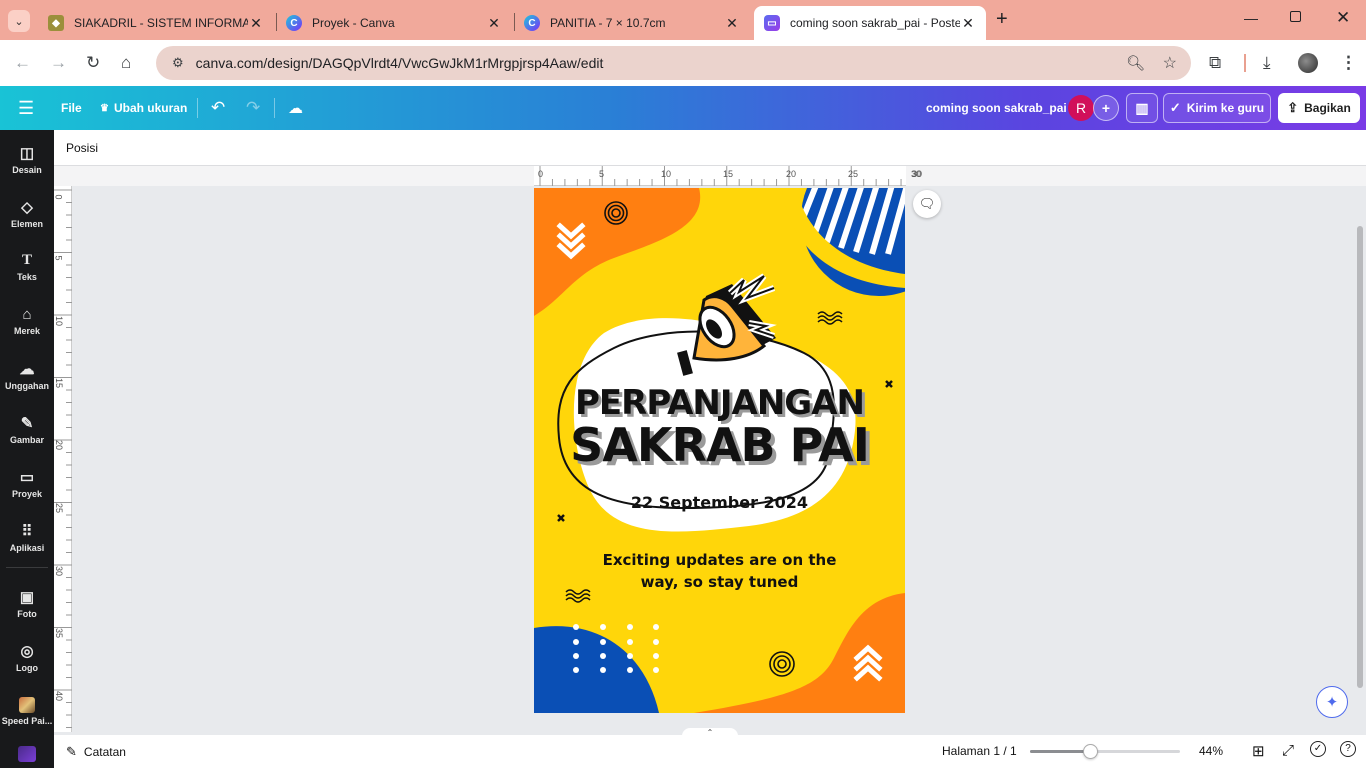 This screenshot has width=1366, height=768. Describe the element at coordinates (82, 148) in the screenshot. I see `position-button: Posisi` at that location.